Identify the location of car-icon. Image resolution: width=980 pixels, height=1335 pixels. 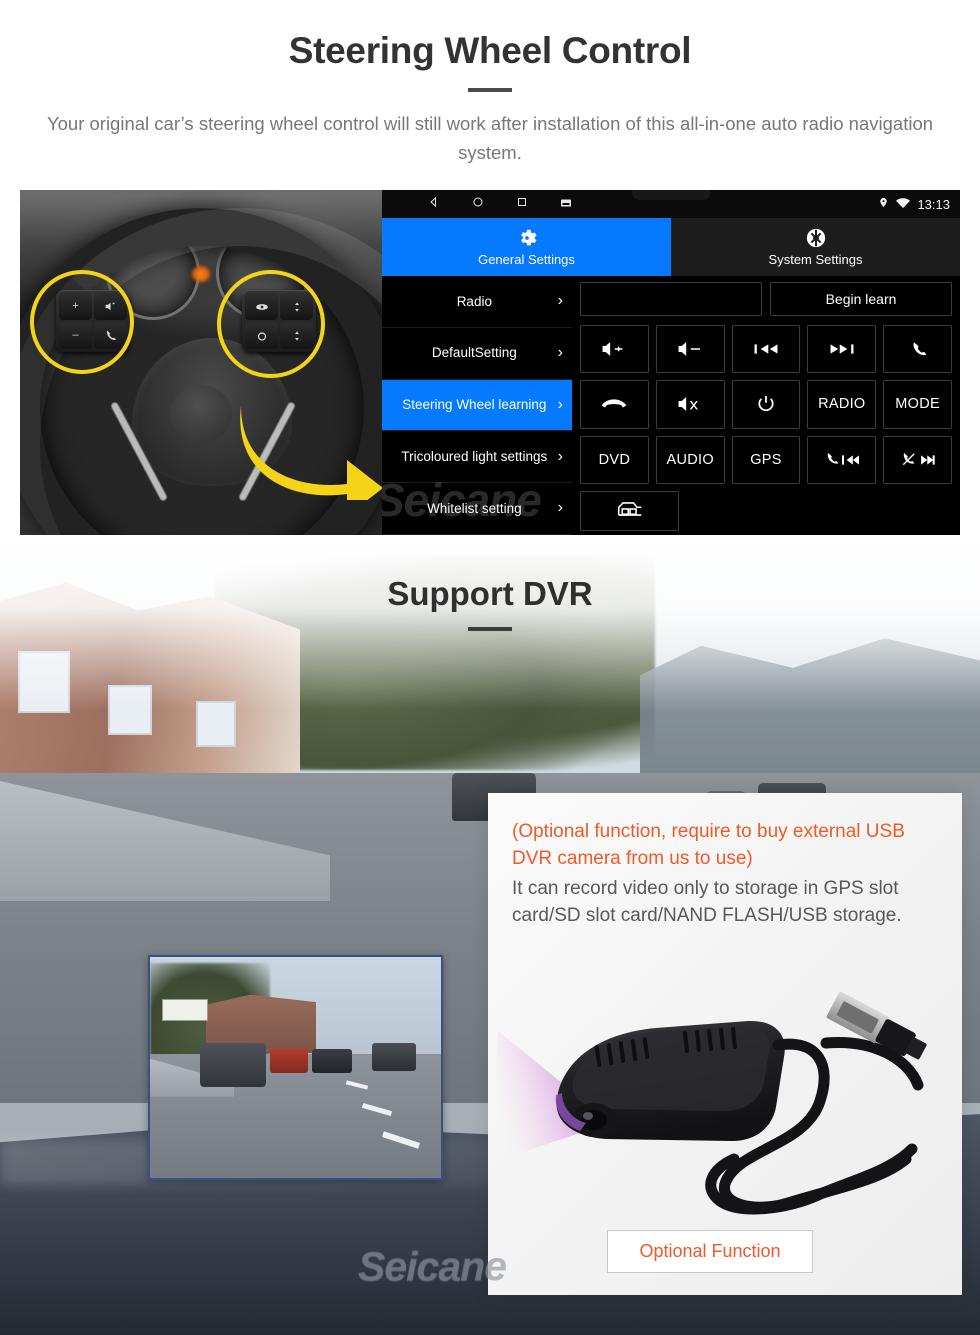
(630, 511).